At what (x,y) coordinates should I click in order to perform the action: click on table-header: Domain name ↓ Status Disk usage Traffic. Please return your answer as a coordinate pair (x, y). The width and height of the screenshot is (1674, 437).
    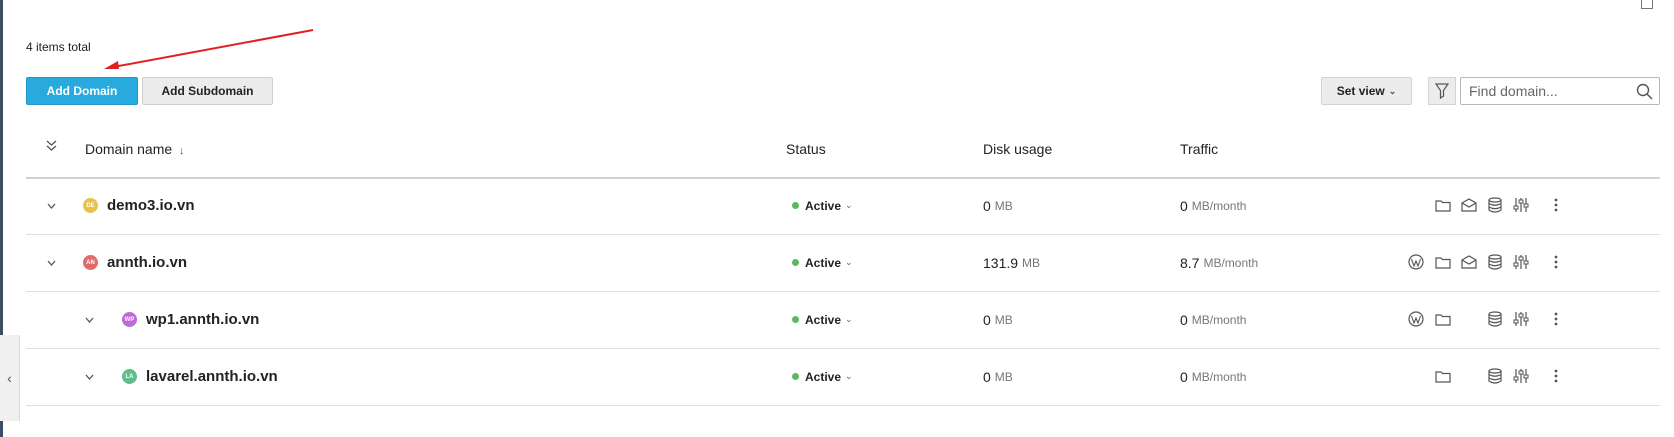
    Looking at the image, I should click on (843, 153).